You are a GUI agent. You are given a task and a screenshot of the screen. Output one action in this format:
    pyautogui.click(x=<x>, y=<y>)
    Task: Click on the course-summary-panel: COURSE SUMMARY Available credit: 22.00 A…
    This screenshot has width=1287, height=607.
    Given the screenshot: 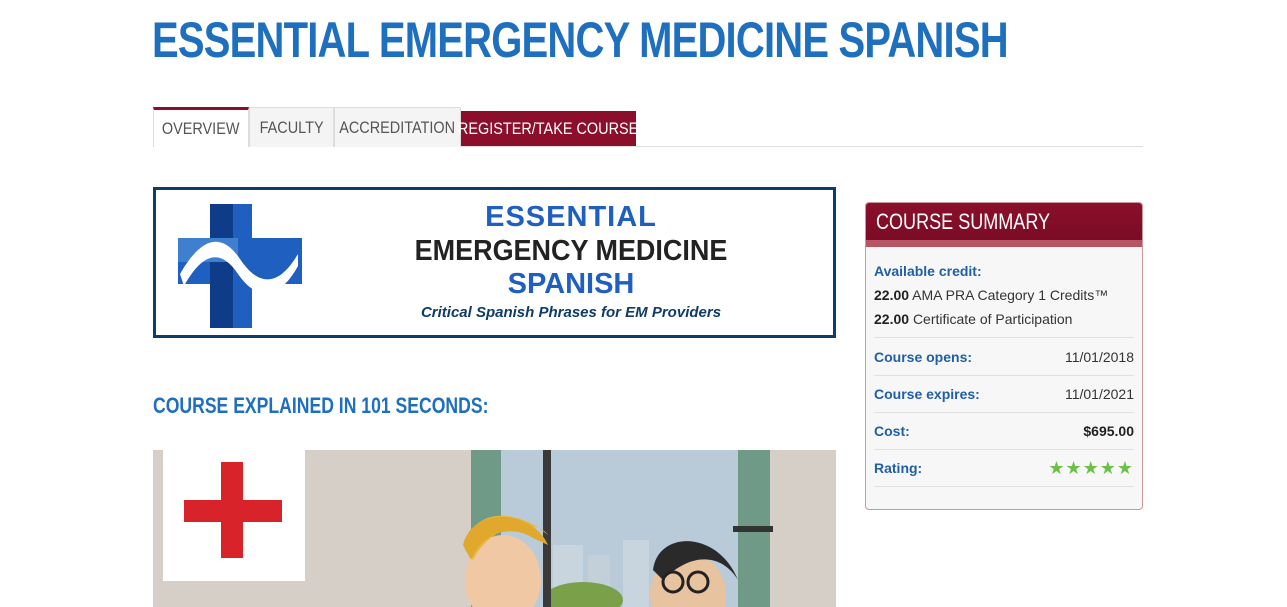 What is the action you would take?
    pyautogui.click(x=1004, y=356)
    